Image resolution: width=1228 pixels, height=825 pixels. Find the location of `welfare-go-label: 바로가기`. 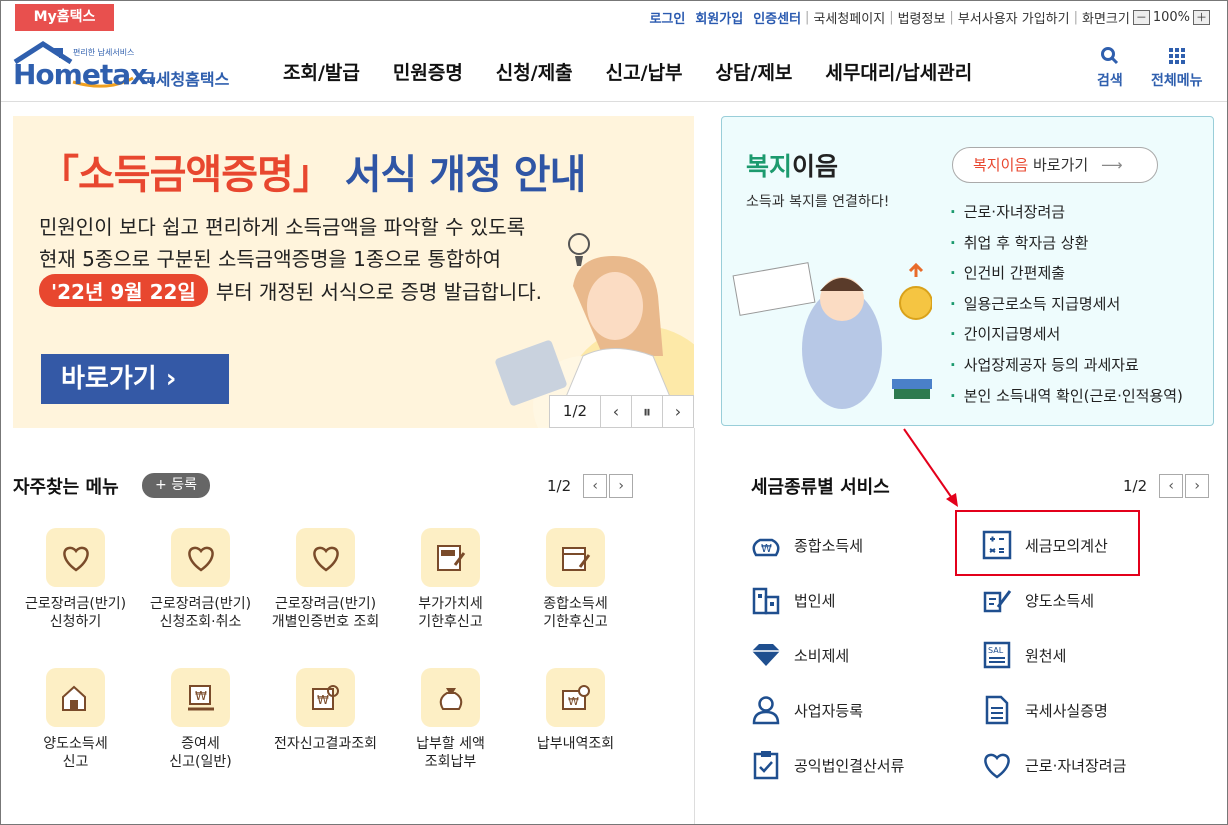

welfare-go-label: 바로가기 is located at coordinates (1060, 165).